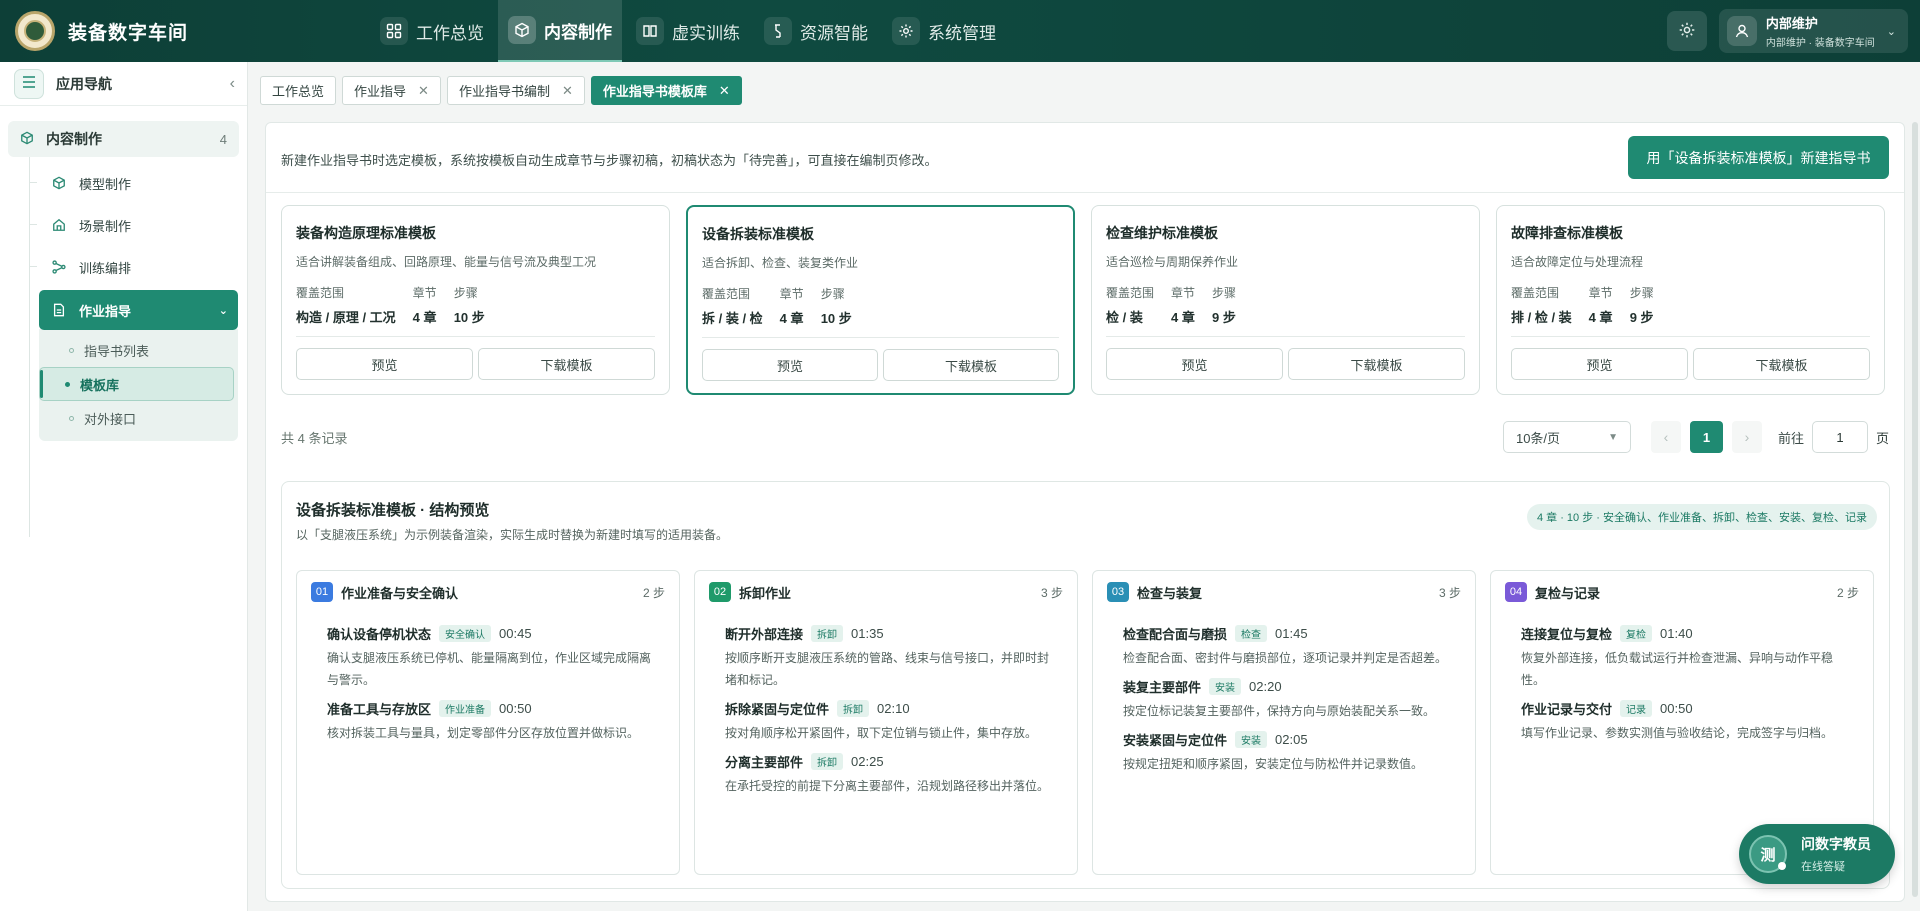 Image resolution: width=1920 pixels, height=911 pixels. Describe the element at coordinates (138, 183) in the screenshot. I see `sidebar-item-model: 模型制作` at that location.